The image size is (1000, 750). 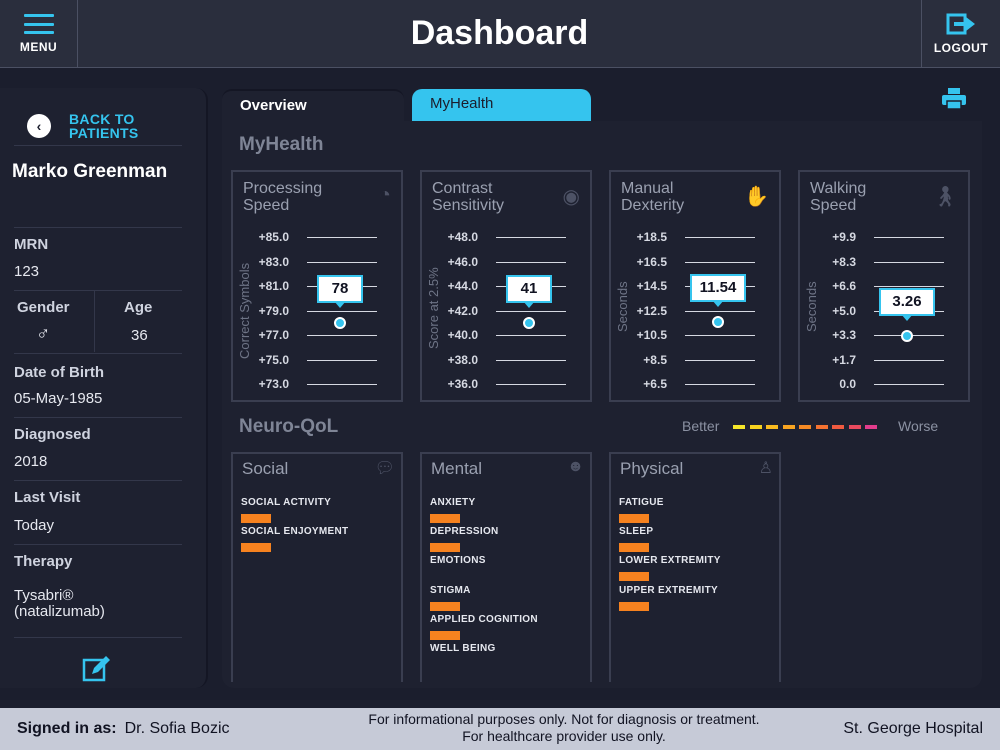 I want to click on card-title: Manual Dexterity, so click(x=653, y=197).